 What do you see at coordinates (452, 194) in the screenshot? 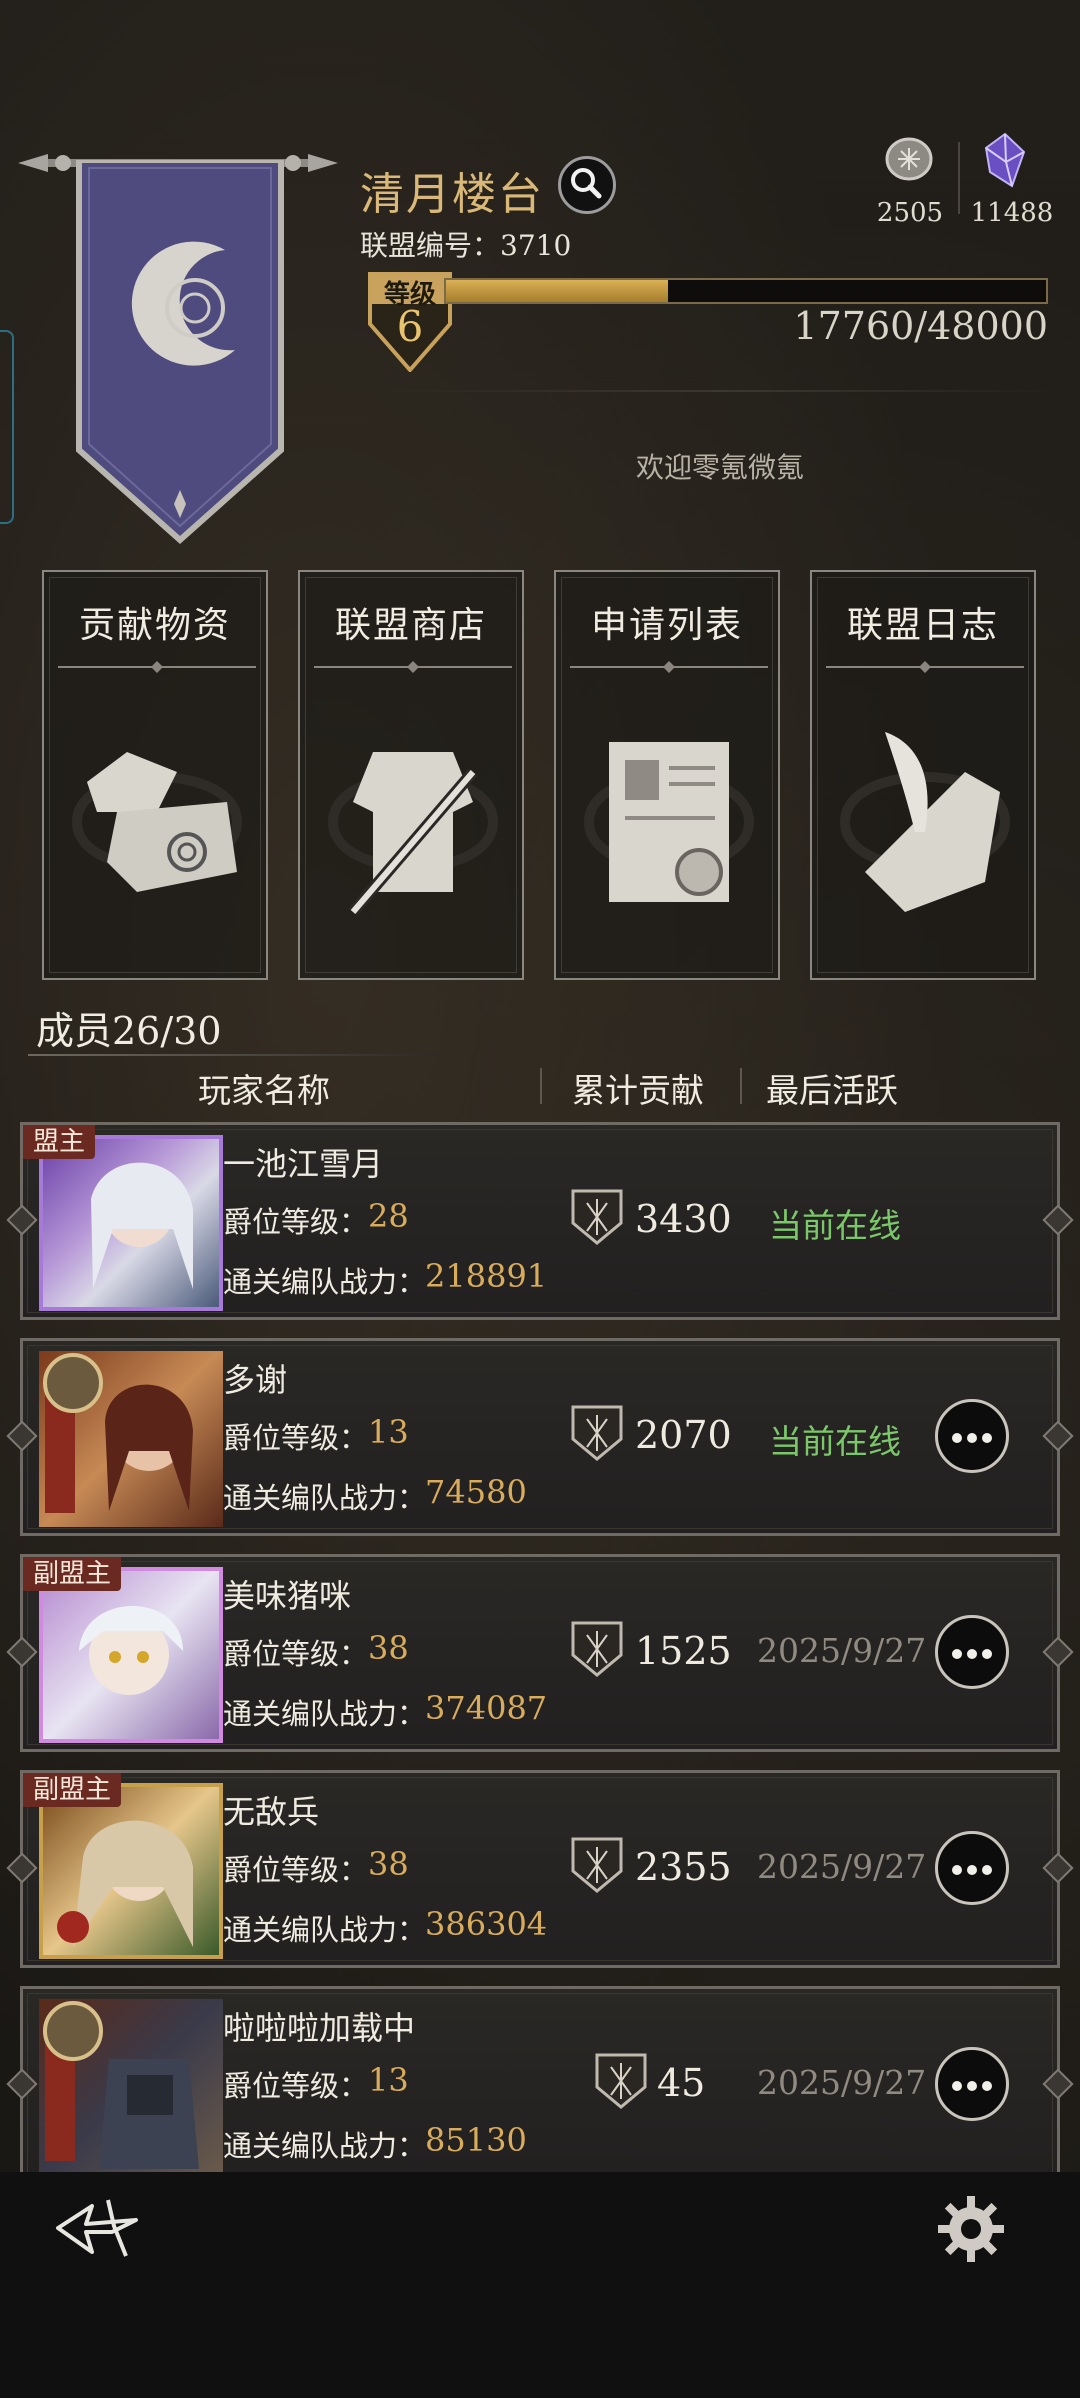
I see `alliance-name: 清月楼台` at bounding box center [452, 194].